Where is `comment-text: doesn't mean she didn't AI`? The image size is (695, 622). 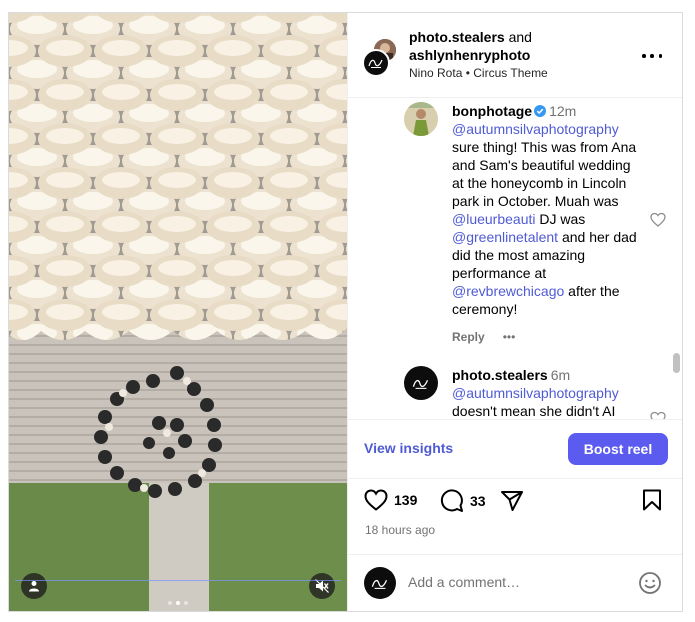 comment-text: doesn't mean she didn't AI is located at coordinates (534, 411).